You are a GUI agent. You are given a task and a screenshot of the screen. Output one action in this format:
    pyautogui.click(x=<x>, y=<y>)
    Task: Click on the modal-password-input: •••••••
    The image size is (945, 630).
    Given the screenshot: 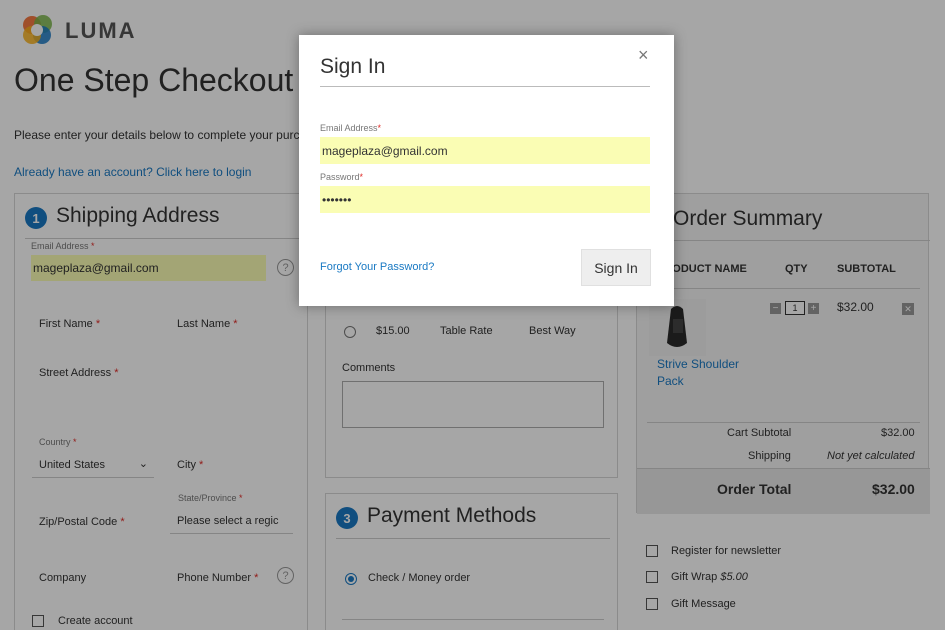 What is the action you would take?
    pyautogui.click(x=485, y=199)
    